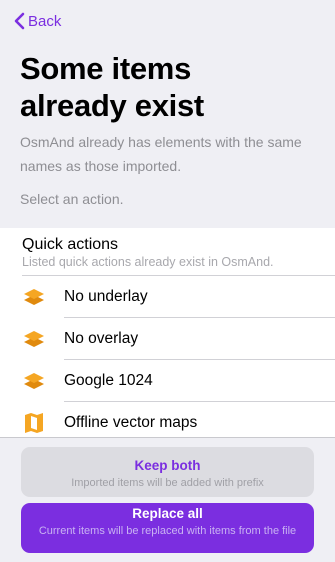 Image resolution: width=335 pixels, height=562 pixels. What do you see at coordinates (108, 380) in the screenshot?
I see `list-item-label: Google 1024` at bounding box center [108, 380].